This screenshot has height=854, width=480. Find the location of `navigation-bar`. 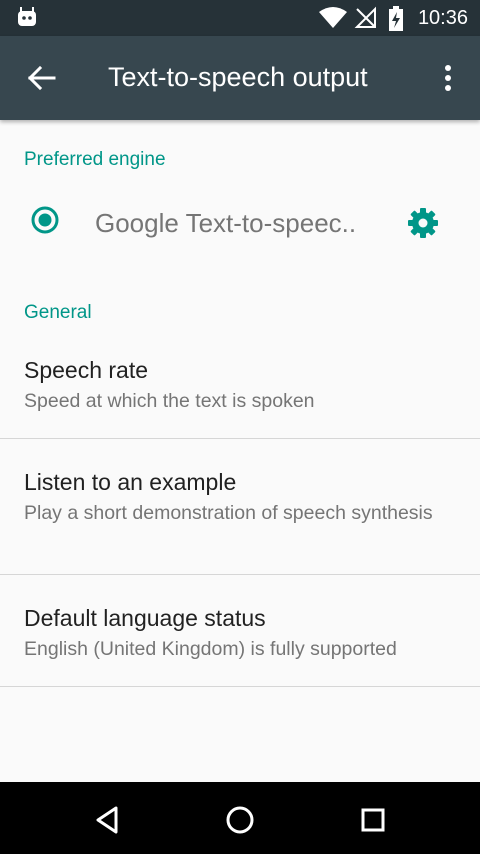

navigation-bar is located at coordinates (240, 818).